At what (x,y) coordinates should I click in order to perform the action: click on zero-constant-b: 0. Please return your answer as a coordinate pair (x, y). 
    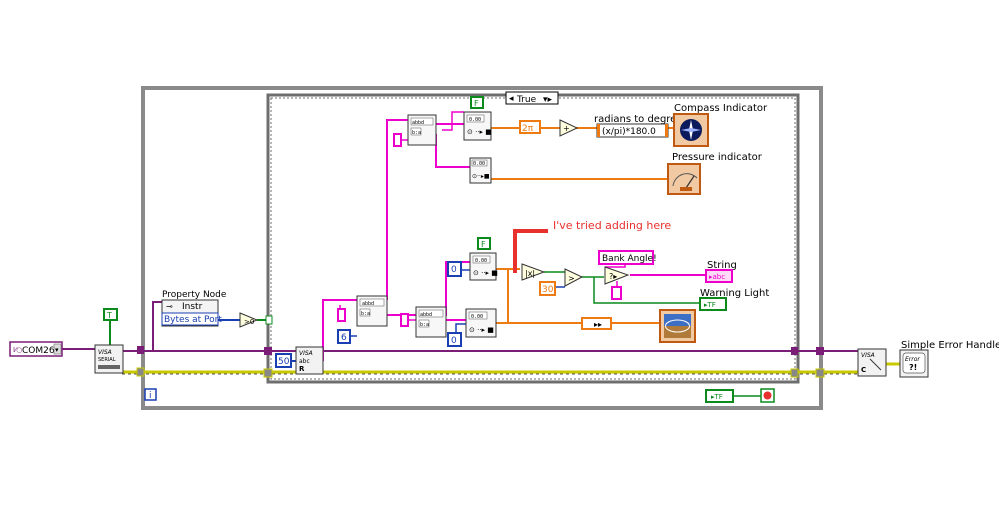
    Looking at the image, I should click on (454, 339).